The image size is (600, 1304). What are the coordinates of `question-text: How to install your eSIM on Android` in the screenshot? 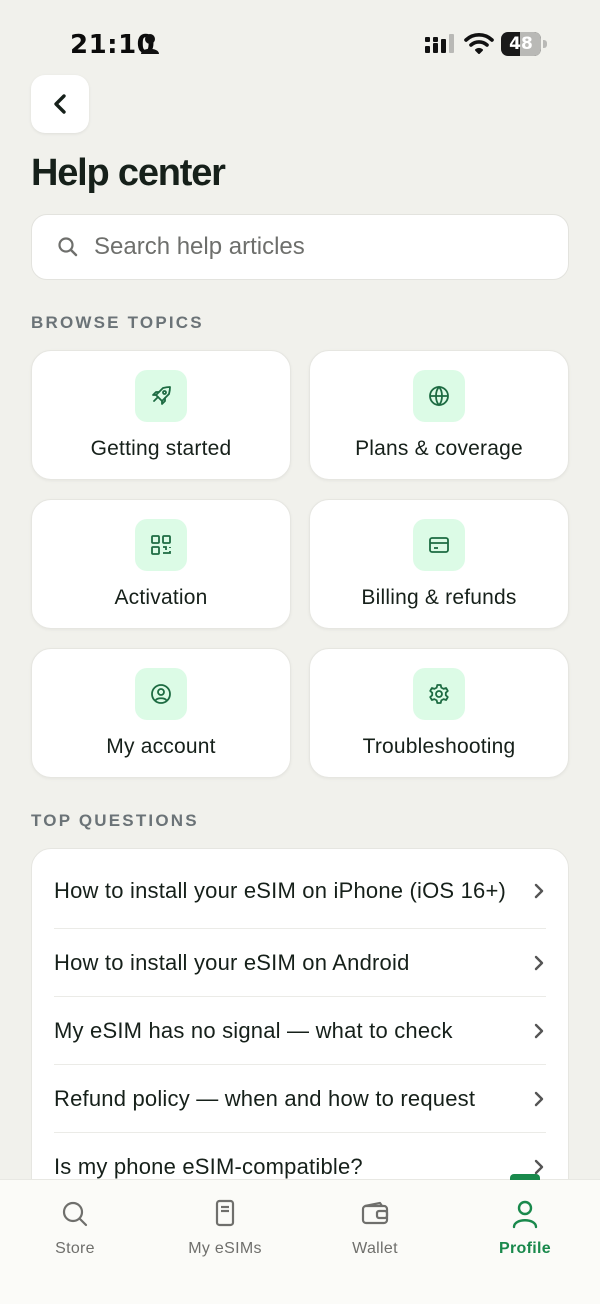 It's located at (232, 962).